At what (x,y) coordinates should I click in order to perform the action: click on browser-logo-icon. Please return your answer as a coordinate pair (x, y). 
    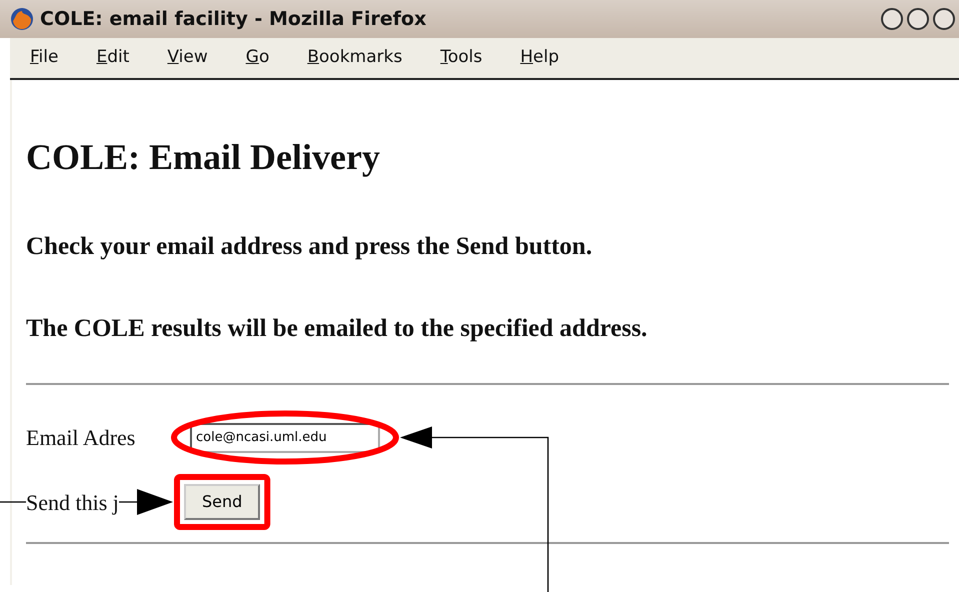
    Looking at the image, I should click on (22, 19).